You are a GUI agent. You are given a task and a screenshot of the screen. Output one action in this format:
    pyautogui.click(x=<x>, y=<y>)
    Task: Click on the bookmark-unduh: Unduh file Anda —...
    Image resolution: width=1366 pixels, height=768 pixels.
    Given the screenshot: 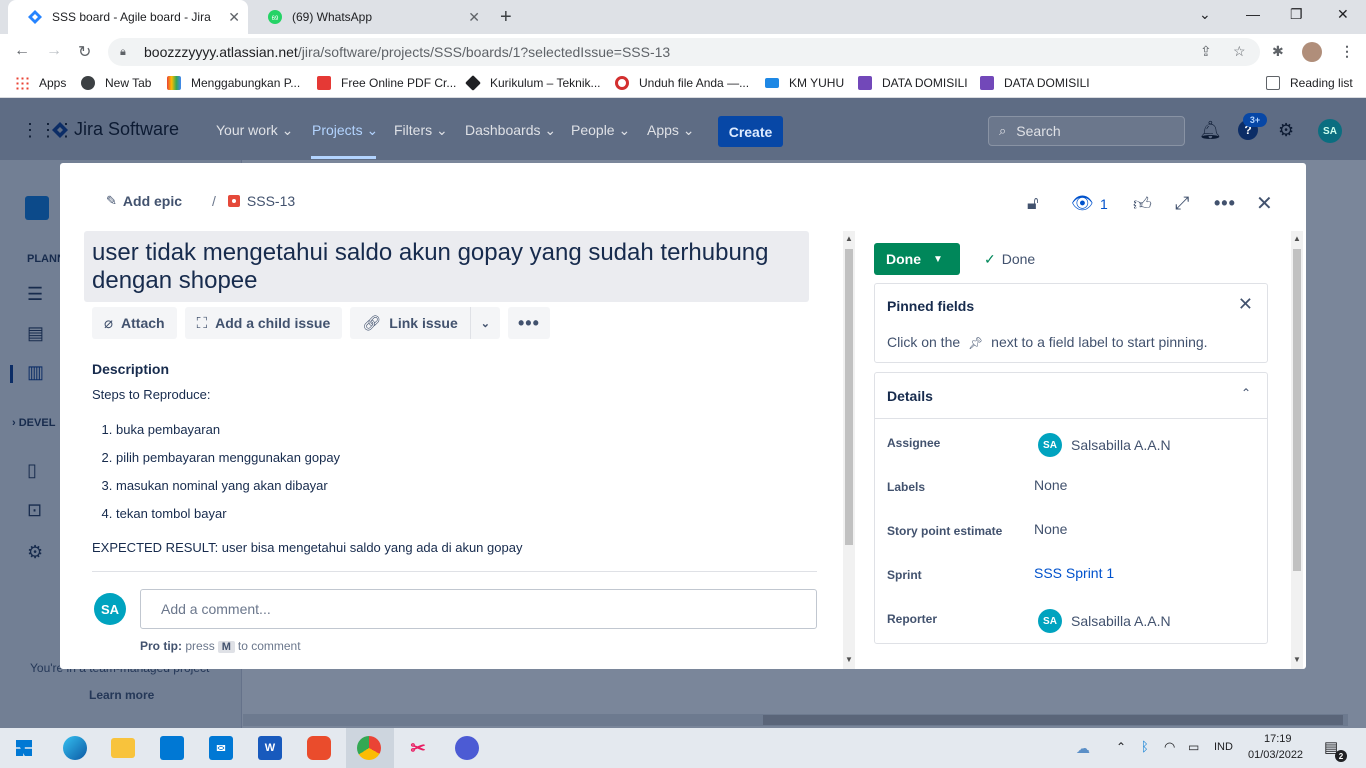 What is the action you would take?
    pyautogui.click(x=682, y=83)
    